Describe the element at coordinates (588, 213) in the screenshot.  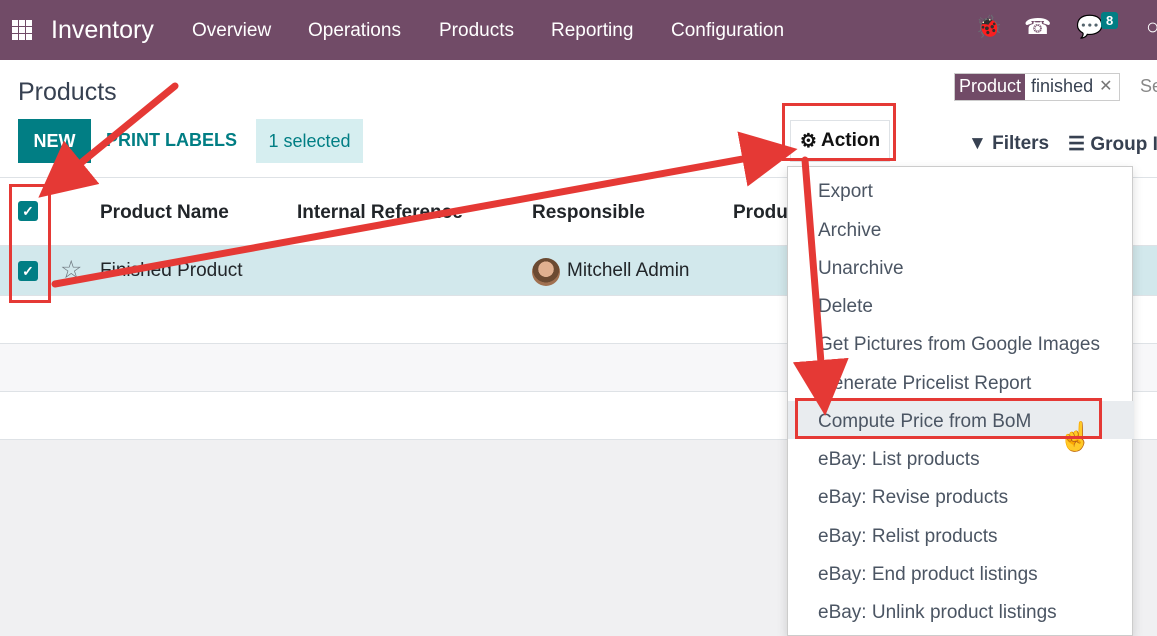
I see `column-responsible: Responsible` at that location.